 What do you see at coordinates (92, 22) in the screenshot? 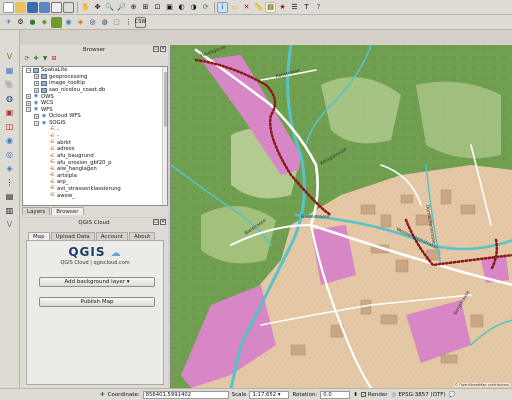
I see `add-postgis-icon: ◎` at bounding box center [92, 22].